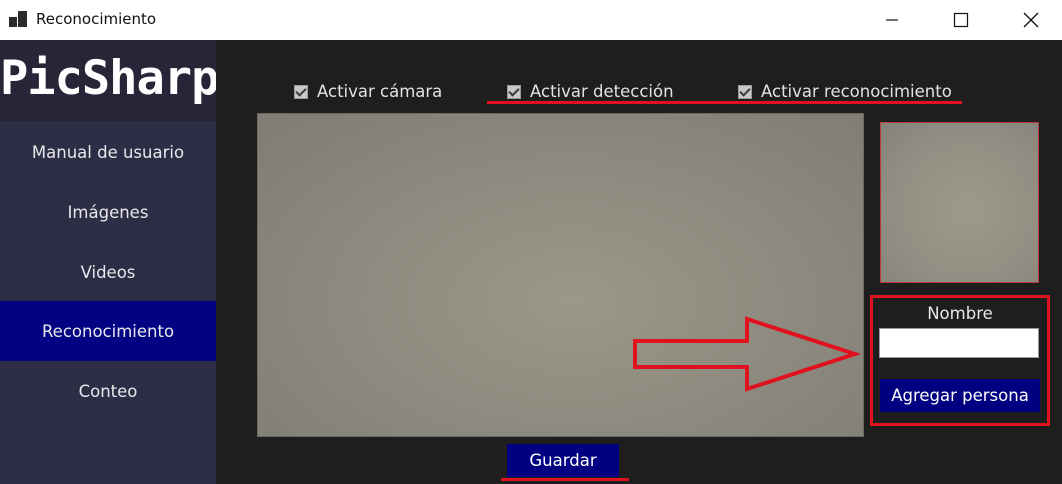  I want to click on maximize-button, so click(961, 20).